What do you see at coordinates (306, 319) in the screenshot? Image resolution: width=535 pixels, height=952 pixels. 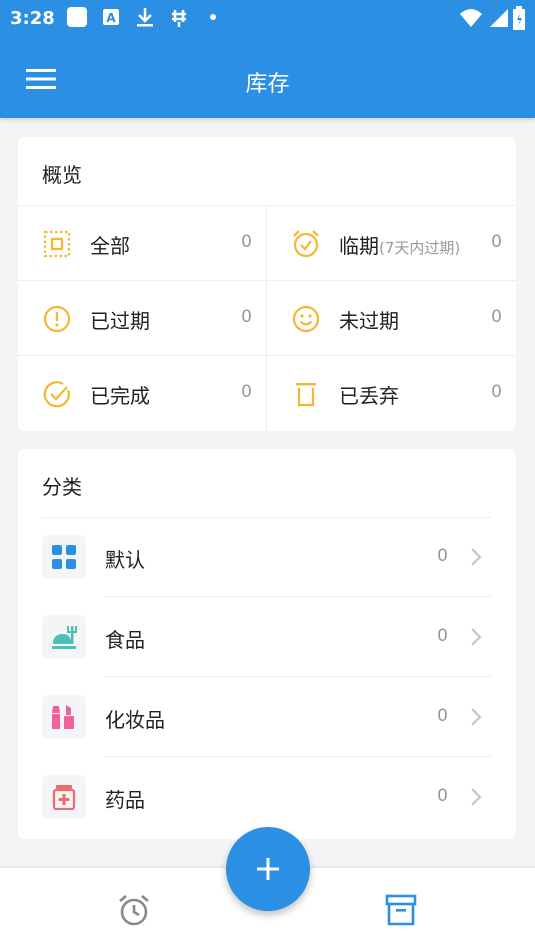 I see `smile-icon` at bounding box center [306, 319].